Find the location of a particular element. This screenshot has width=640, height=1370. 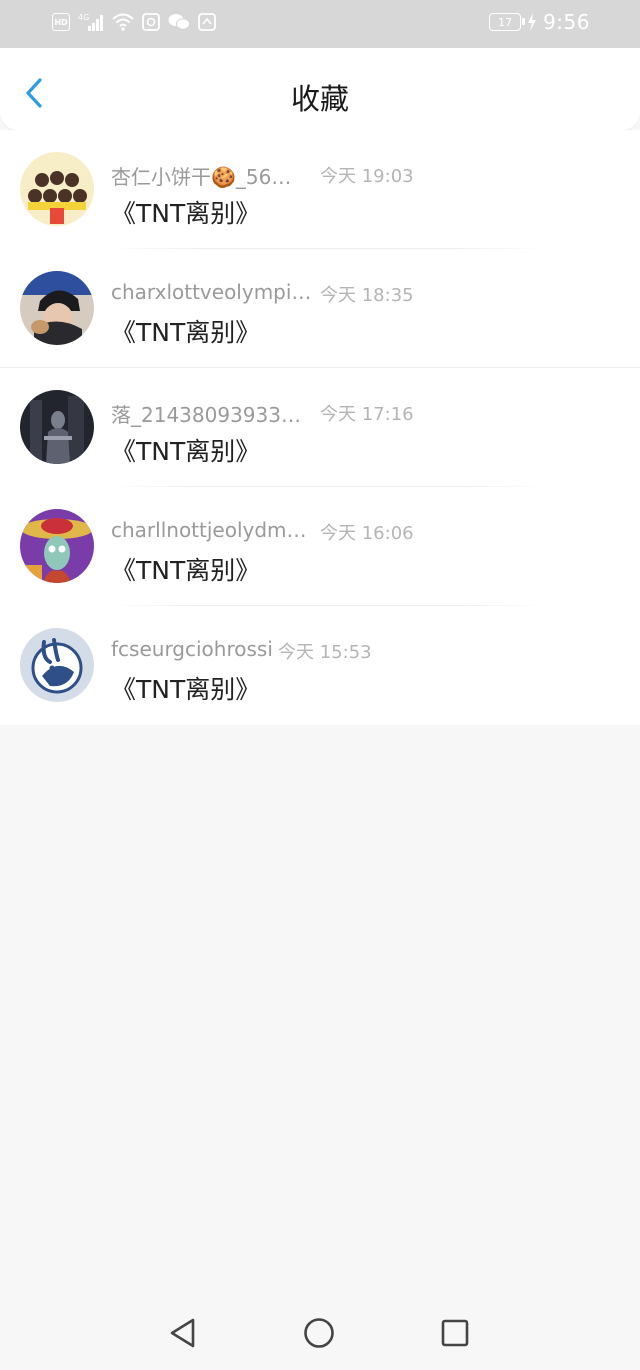

status-icons-left: HD 4G is located at coordinates (134, 22).